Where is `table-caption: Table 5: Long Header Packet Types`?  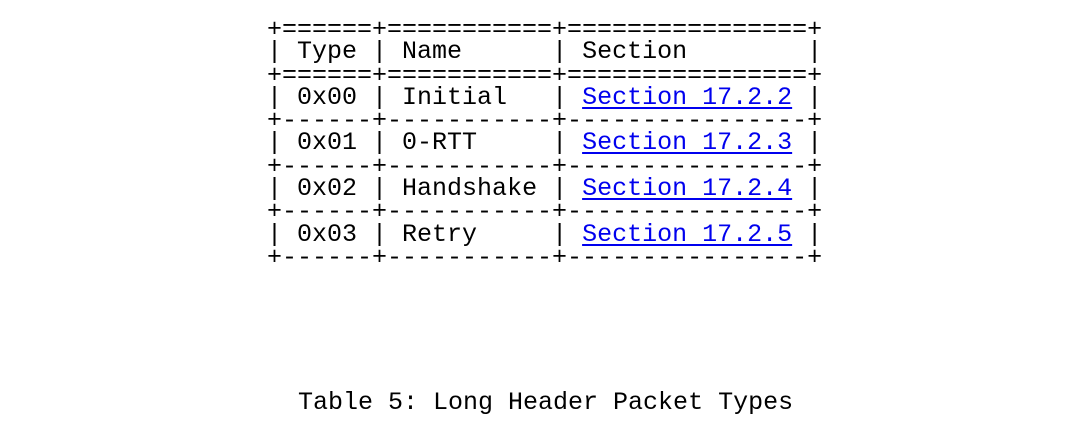
table-caption: Table 5: Long Header Packet Types is located at coordinates (546, 402).